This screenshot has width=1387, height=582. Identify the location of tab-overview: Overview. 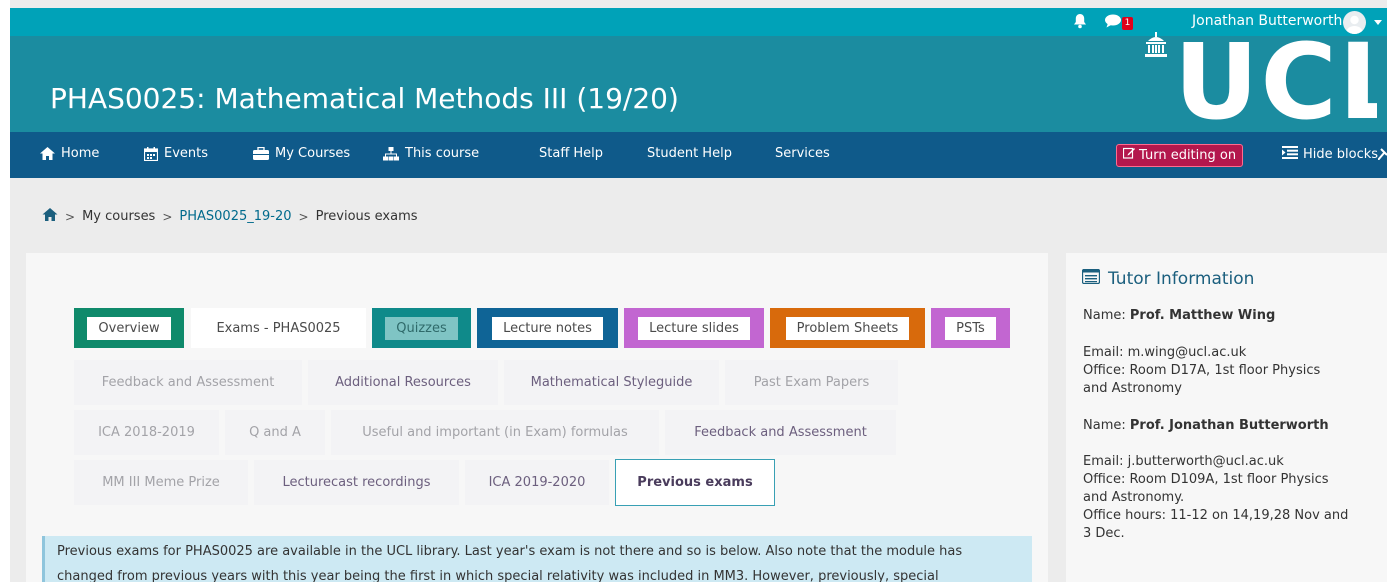
(129, 328).